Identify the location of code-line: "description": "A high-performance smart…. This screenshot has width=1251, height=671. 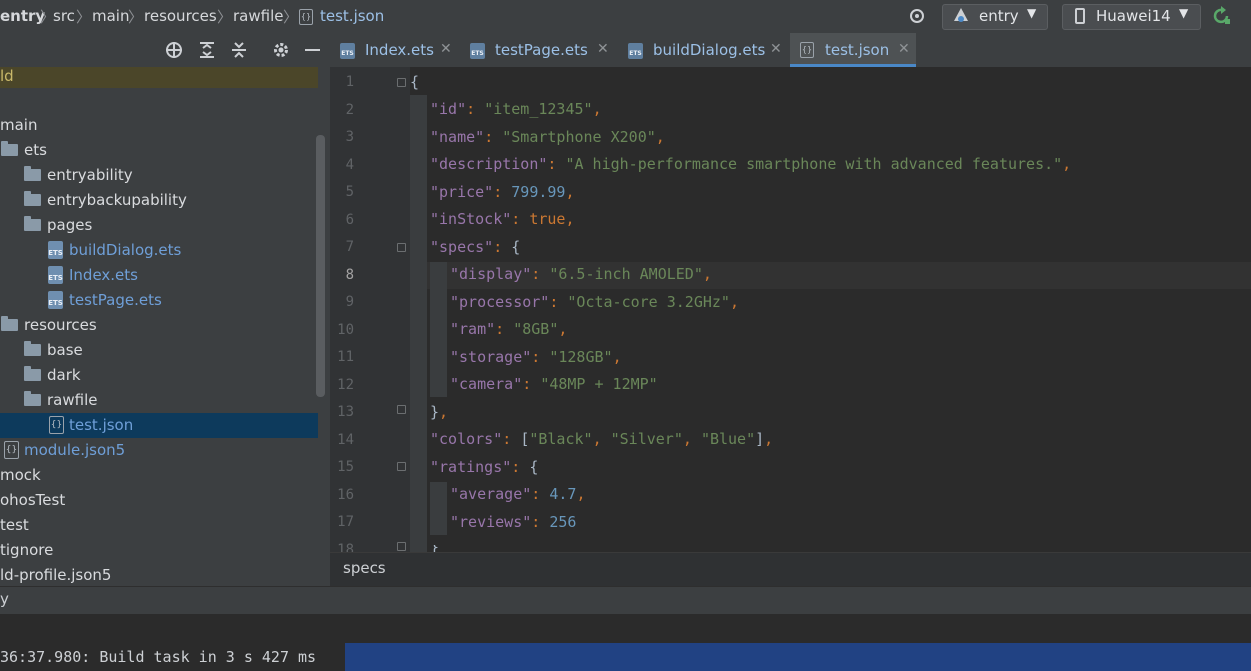
(751, 164).